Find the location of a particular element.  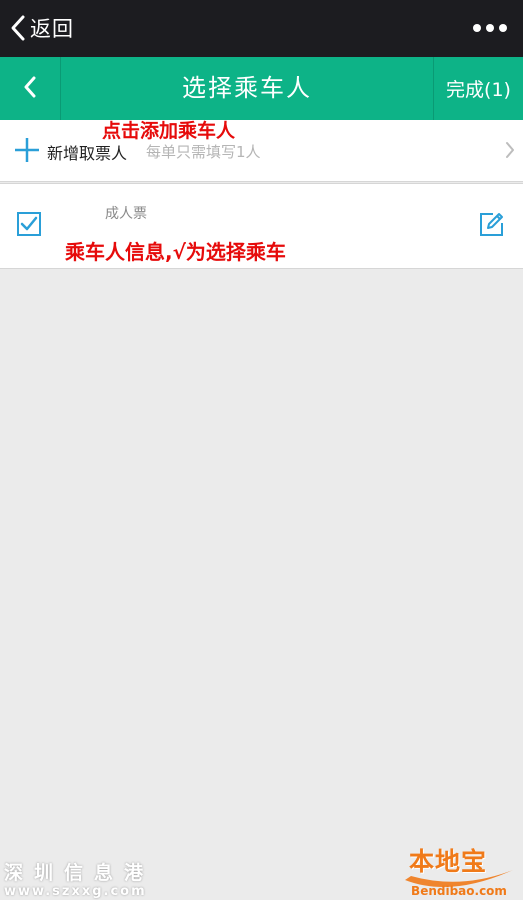

back-label: 返回 is located at coordinates (52, 29).